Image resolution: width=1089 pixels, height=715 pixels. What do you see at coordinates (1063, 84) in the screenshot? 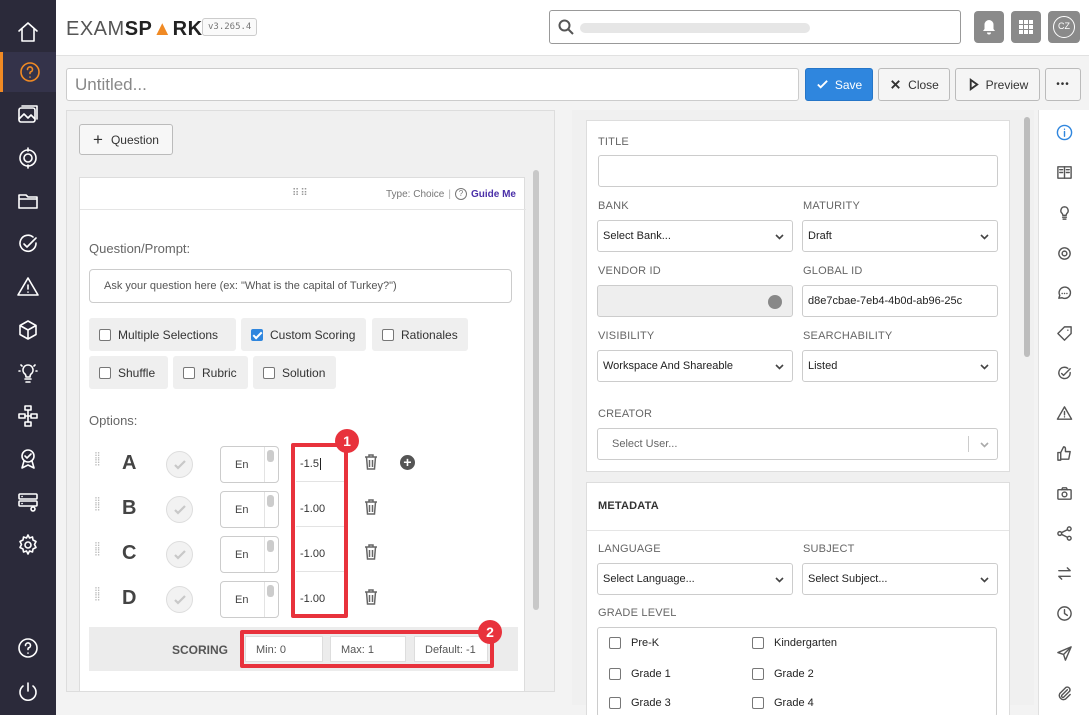
I see `more-button: •••` at bounding box center [1063, 84].